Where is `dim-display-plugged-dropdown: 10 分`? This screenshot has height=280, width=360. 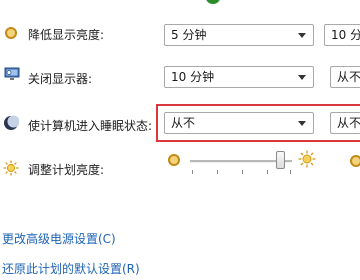 dim-display-plugged-dropdown: 10 分 is located at coordinates (342, 35).